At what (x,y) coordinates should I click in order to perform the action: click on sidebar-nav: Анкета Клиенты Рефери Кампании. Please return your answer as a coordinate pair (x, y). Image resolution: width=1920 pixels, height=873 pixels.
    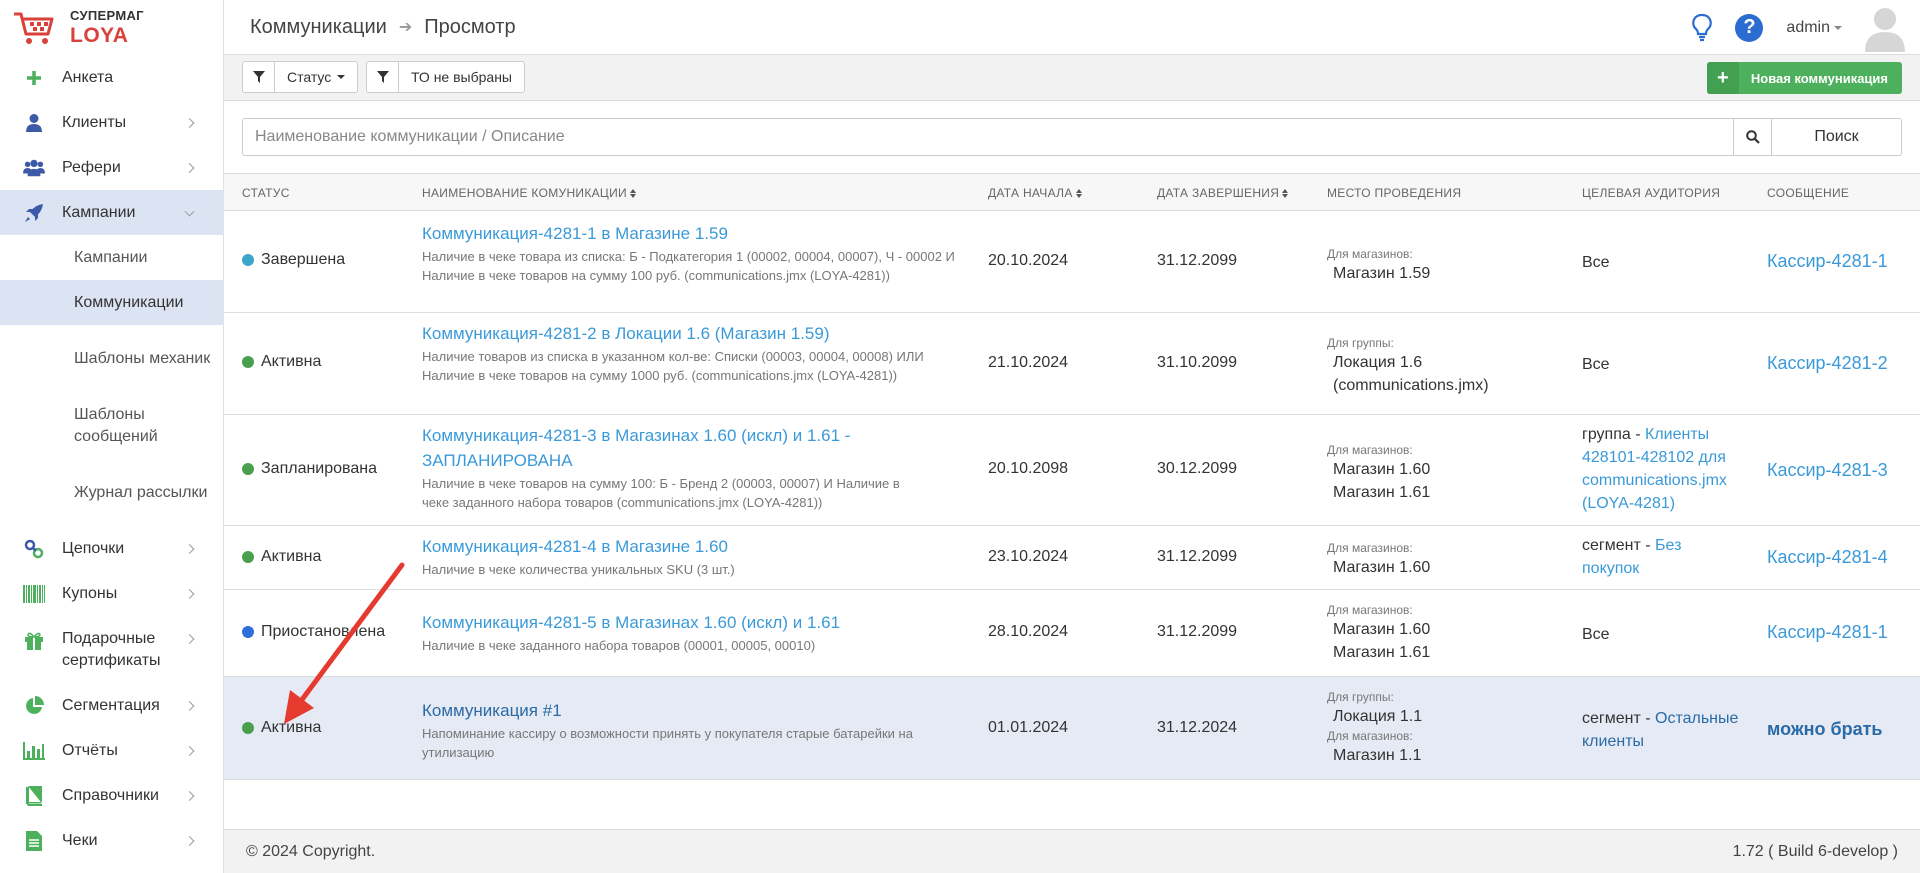
    Looking at the image, I should click on (111, 145).